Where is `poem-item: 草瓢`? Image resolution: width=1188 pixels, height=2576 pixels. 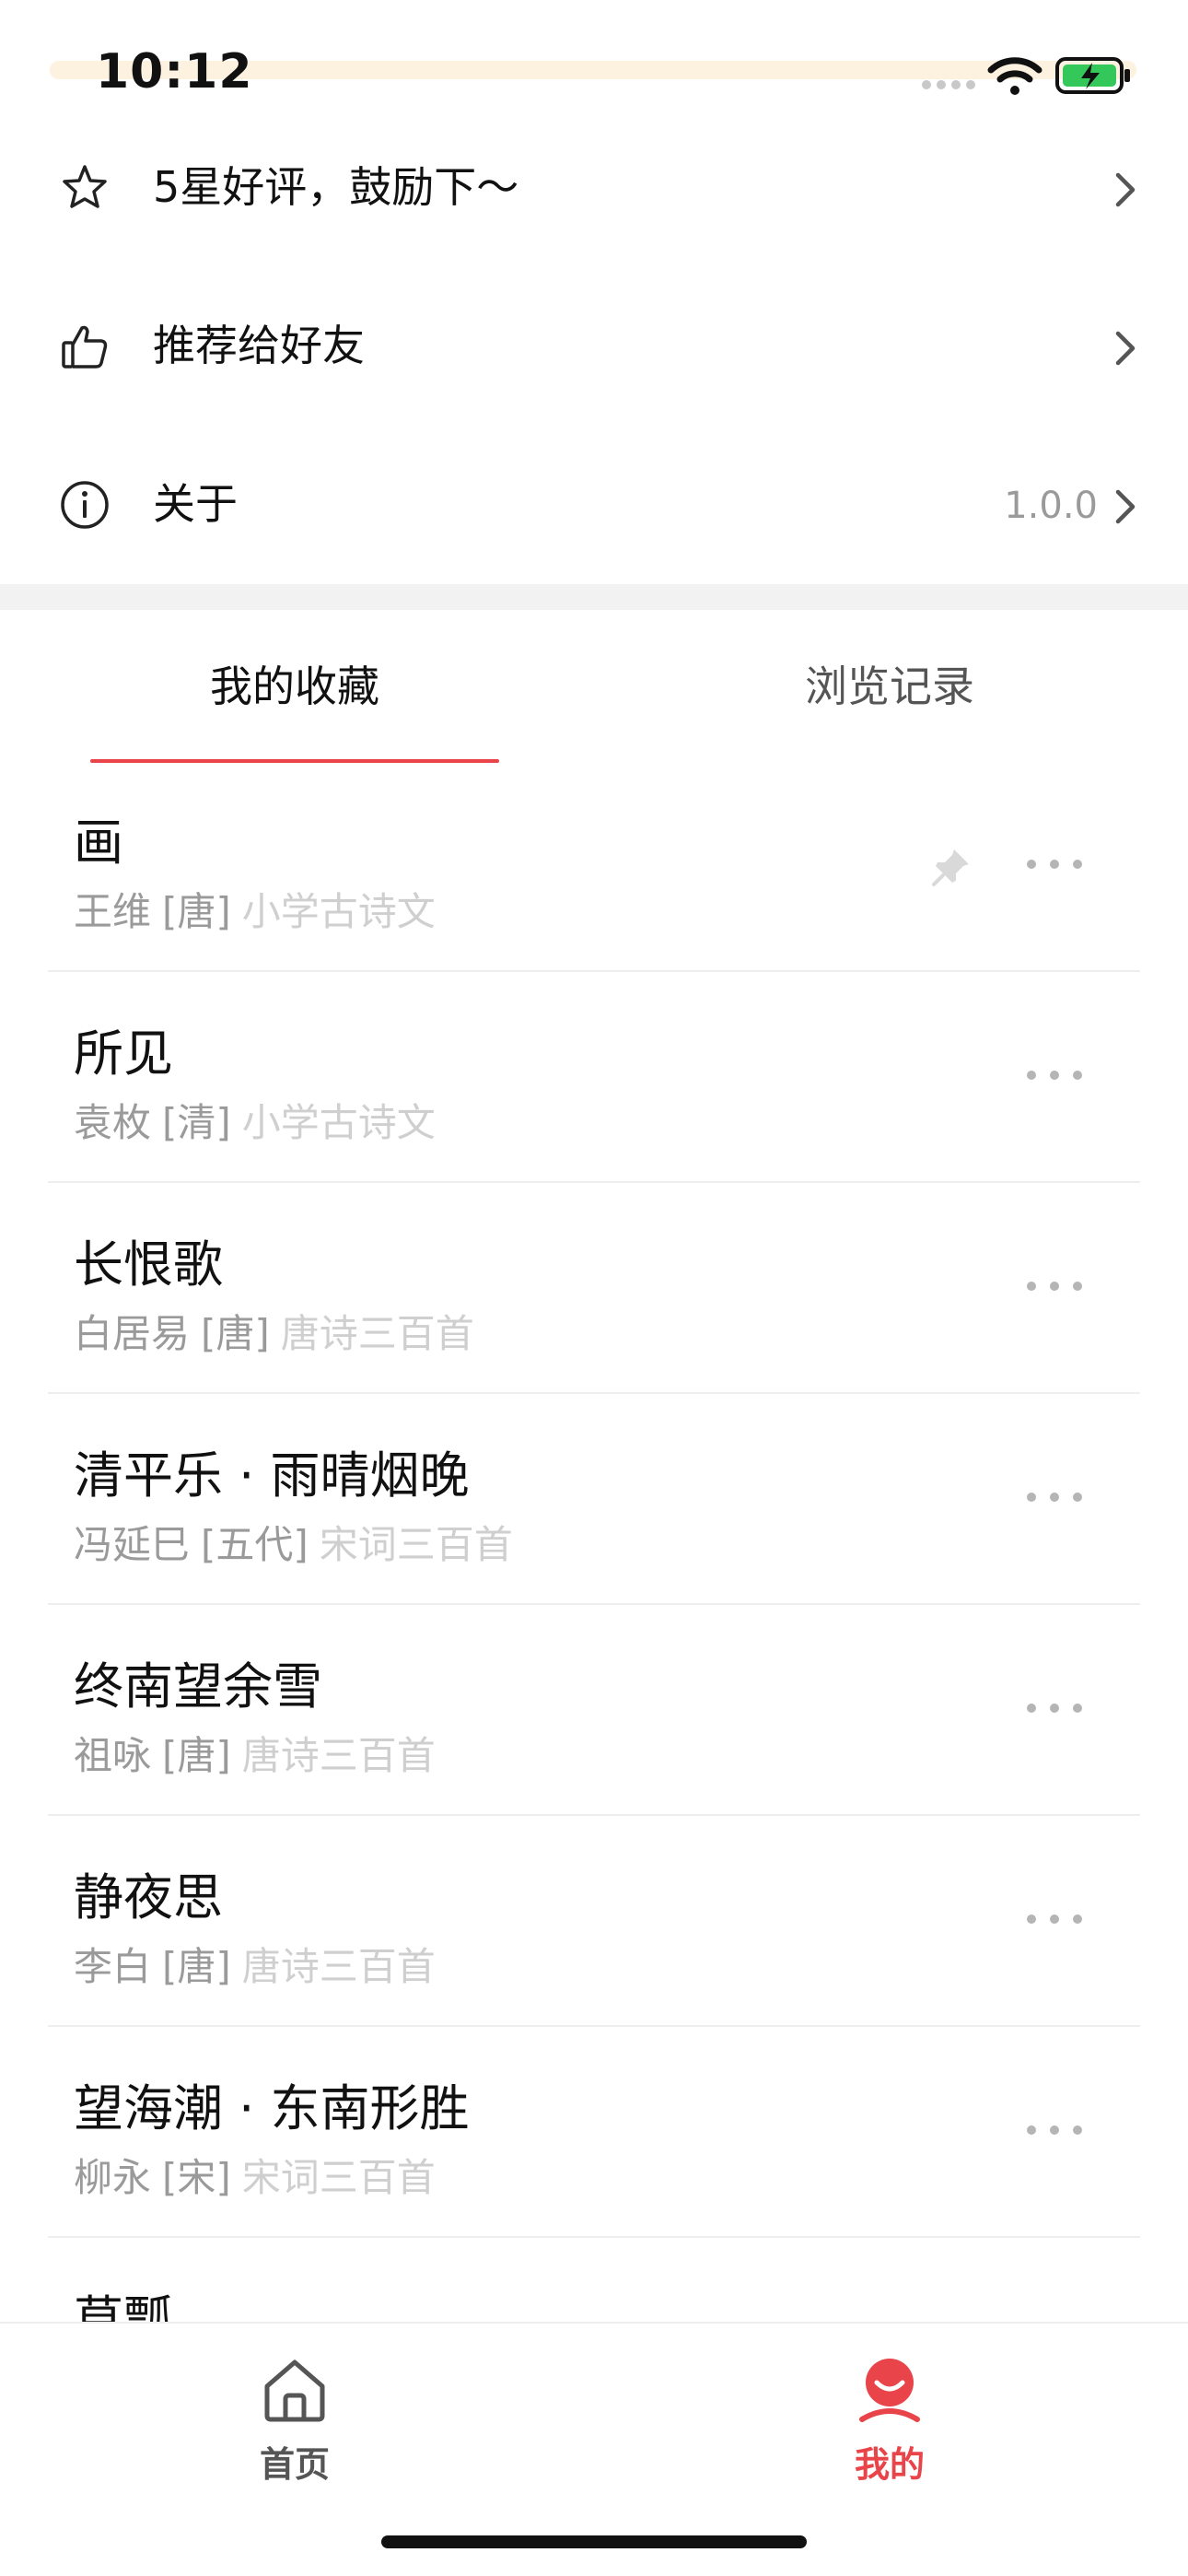
poem-item: 草瓢 is located at coordinates (594, 2281).